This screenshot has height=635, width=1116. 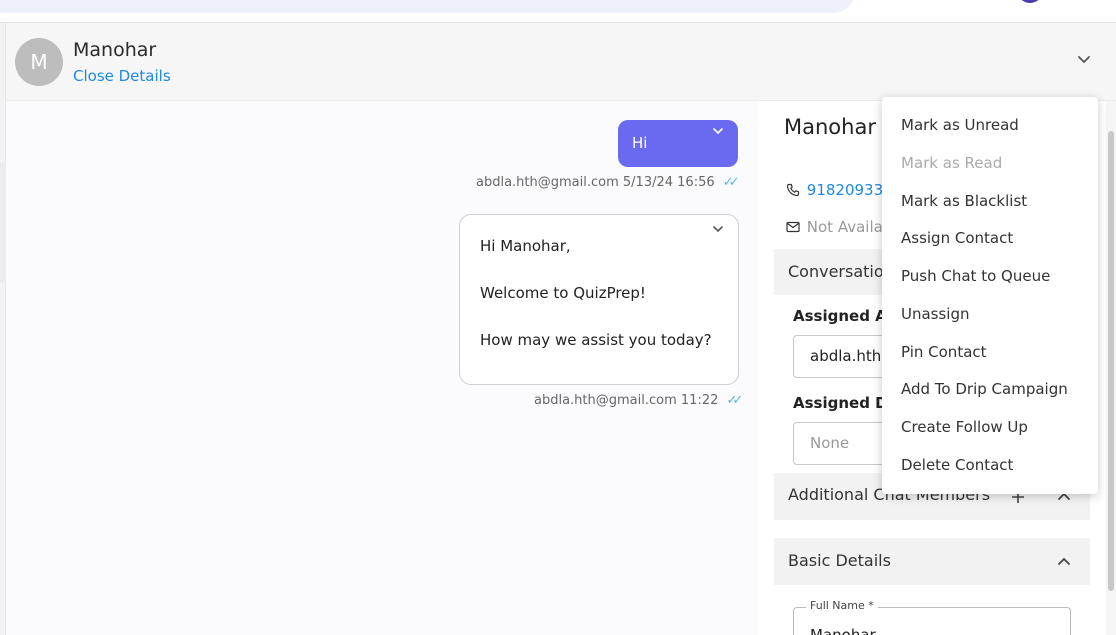 I want to click on message-timestamp: 11:22, so click(x=699, y=400).